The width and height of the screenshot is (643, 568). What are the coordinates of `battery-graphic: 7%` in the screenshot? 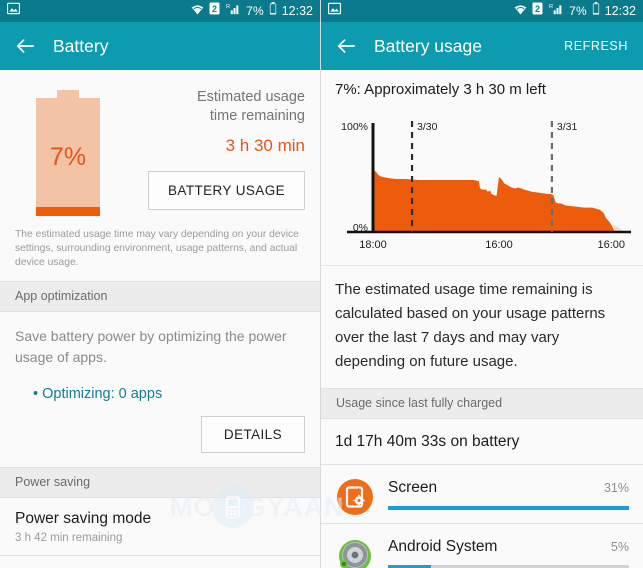 It's located at (68, 151).